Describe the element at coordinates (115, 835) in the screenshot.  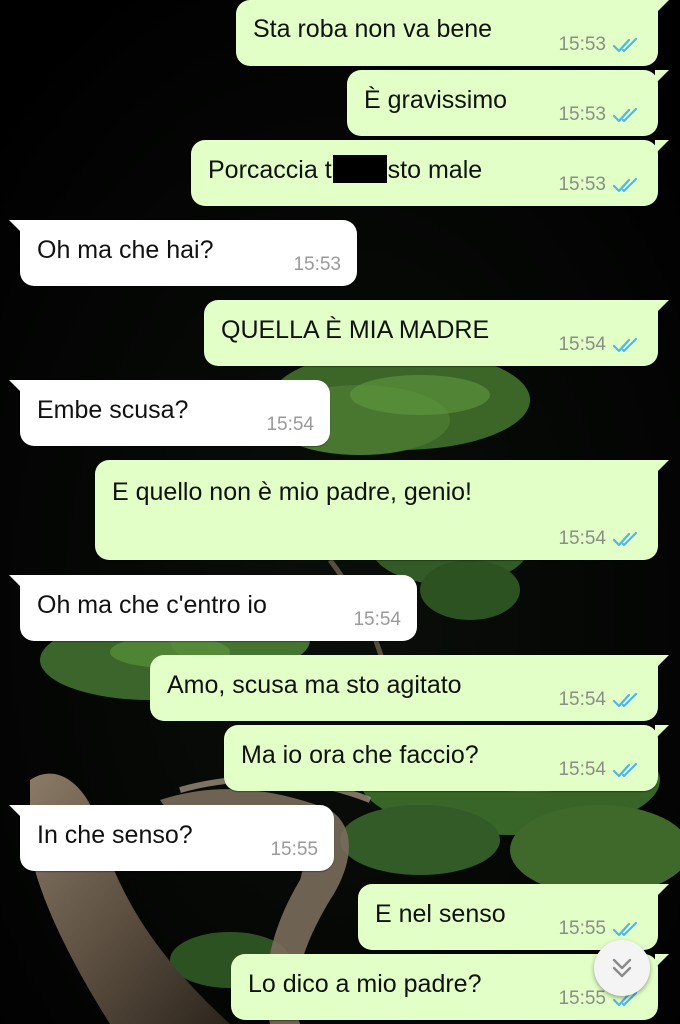
I see `message-text: In che senso?` at that location.